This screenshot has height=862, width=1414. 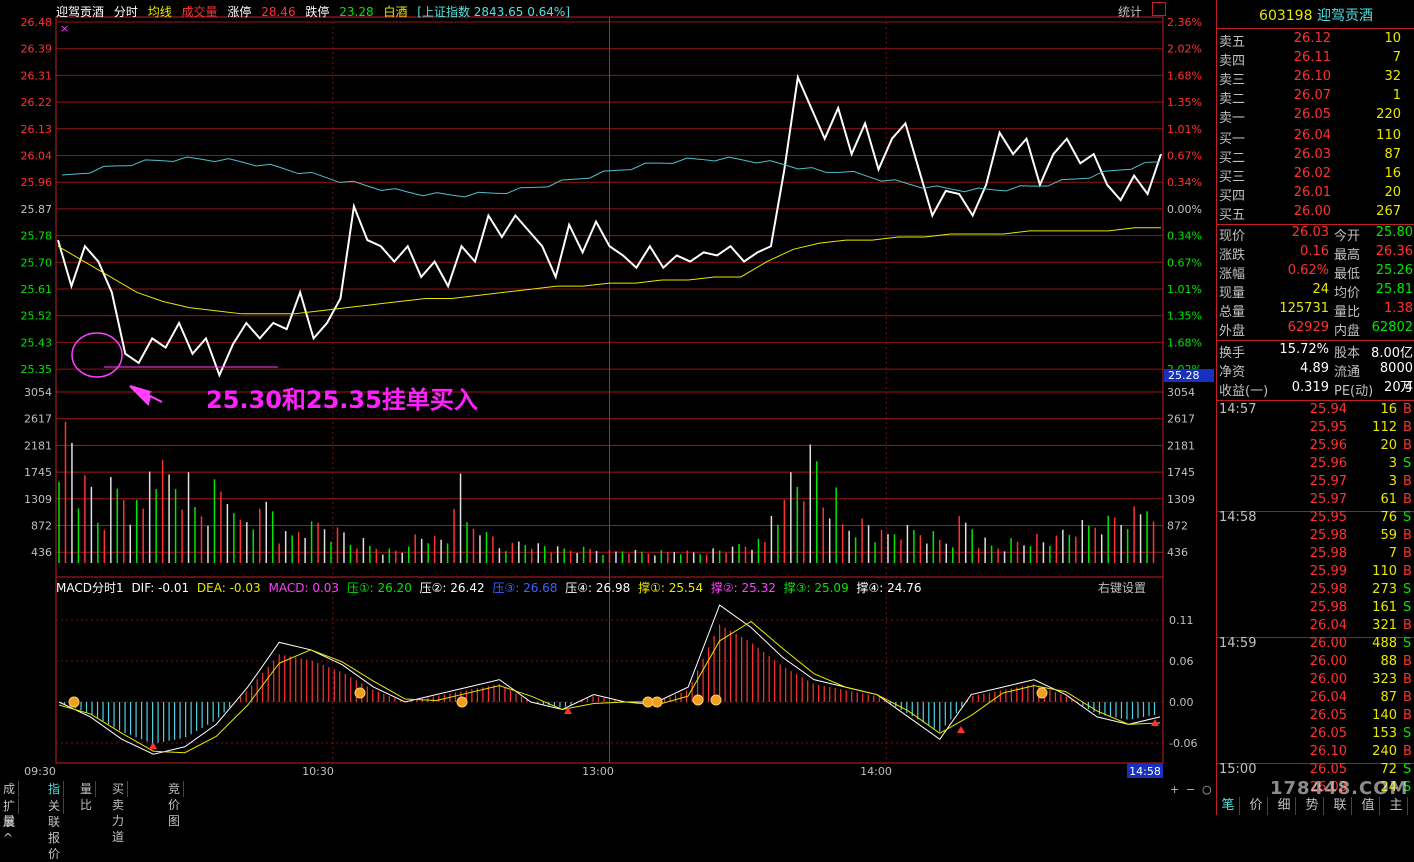 What do you see at coordinates (80, 12) in the screenshot?
I see `stock-name: 迎驾贡酒` at bounding box center [80, 12].